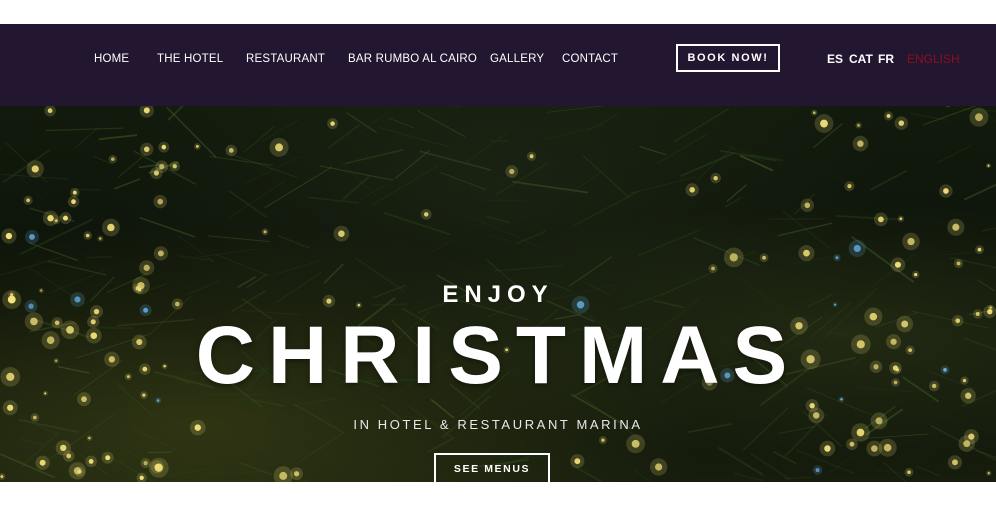 The height and width of the screenshot is (506, 996). Describe the element at coordinates (886, 59) in the screenshot. I see `language-fr: FR` at that location.